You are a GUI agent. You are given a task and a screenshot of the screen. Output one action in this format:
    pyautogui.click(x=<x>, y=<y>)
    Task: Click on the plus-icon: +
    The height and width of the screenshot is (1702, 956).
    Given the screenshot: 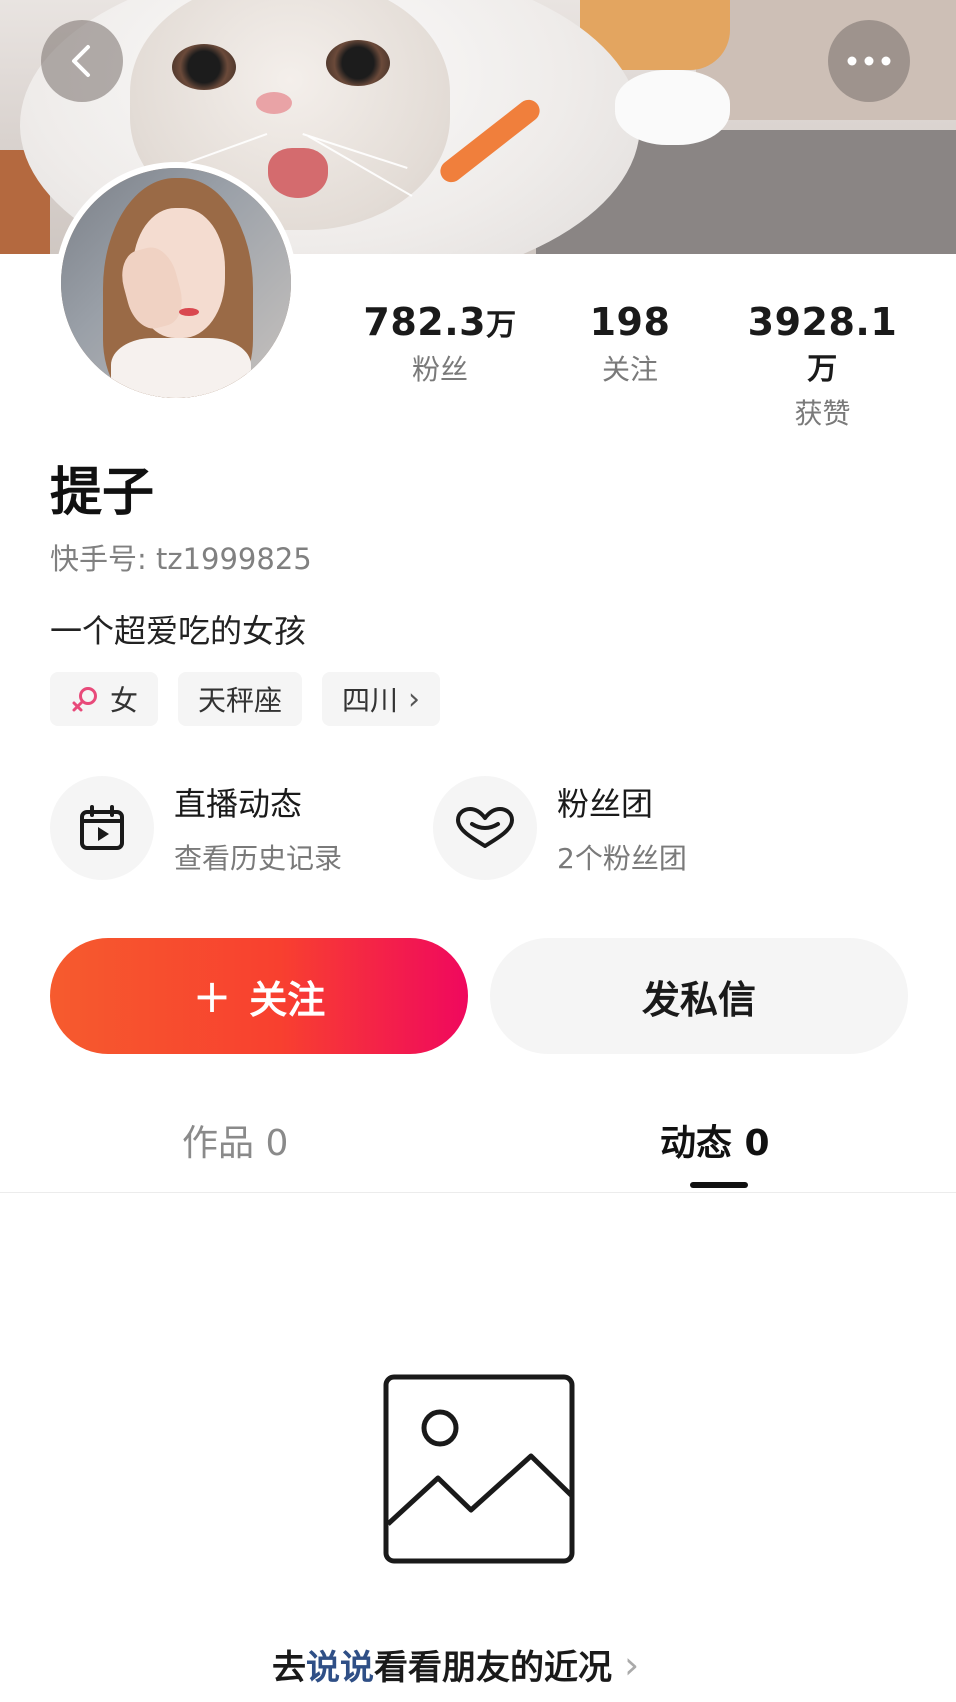 What is the action you would take?
    pyautogui.click(x=212, y=996)
    